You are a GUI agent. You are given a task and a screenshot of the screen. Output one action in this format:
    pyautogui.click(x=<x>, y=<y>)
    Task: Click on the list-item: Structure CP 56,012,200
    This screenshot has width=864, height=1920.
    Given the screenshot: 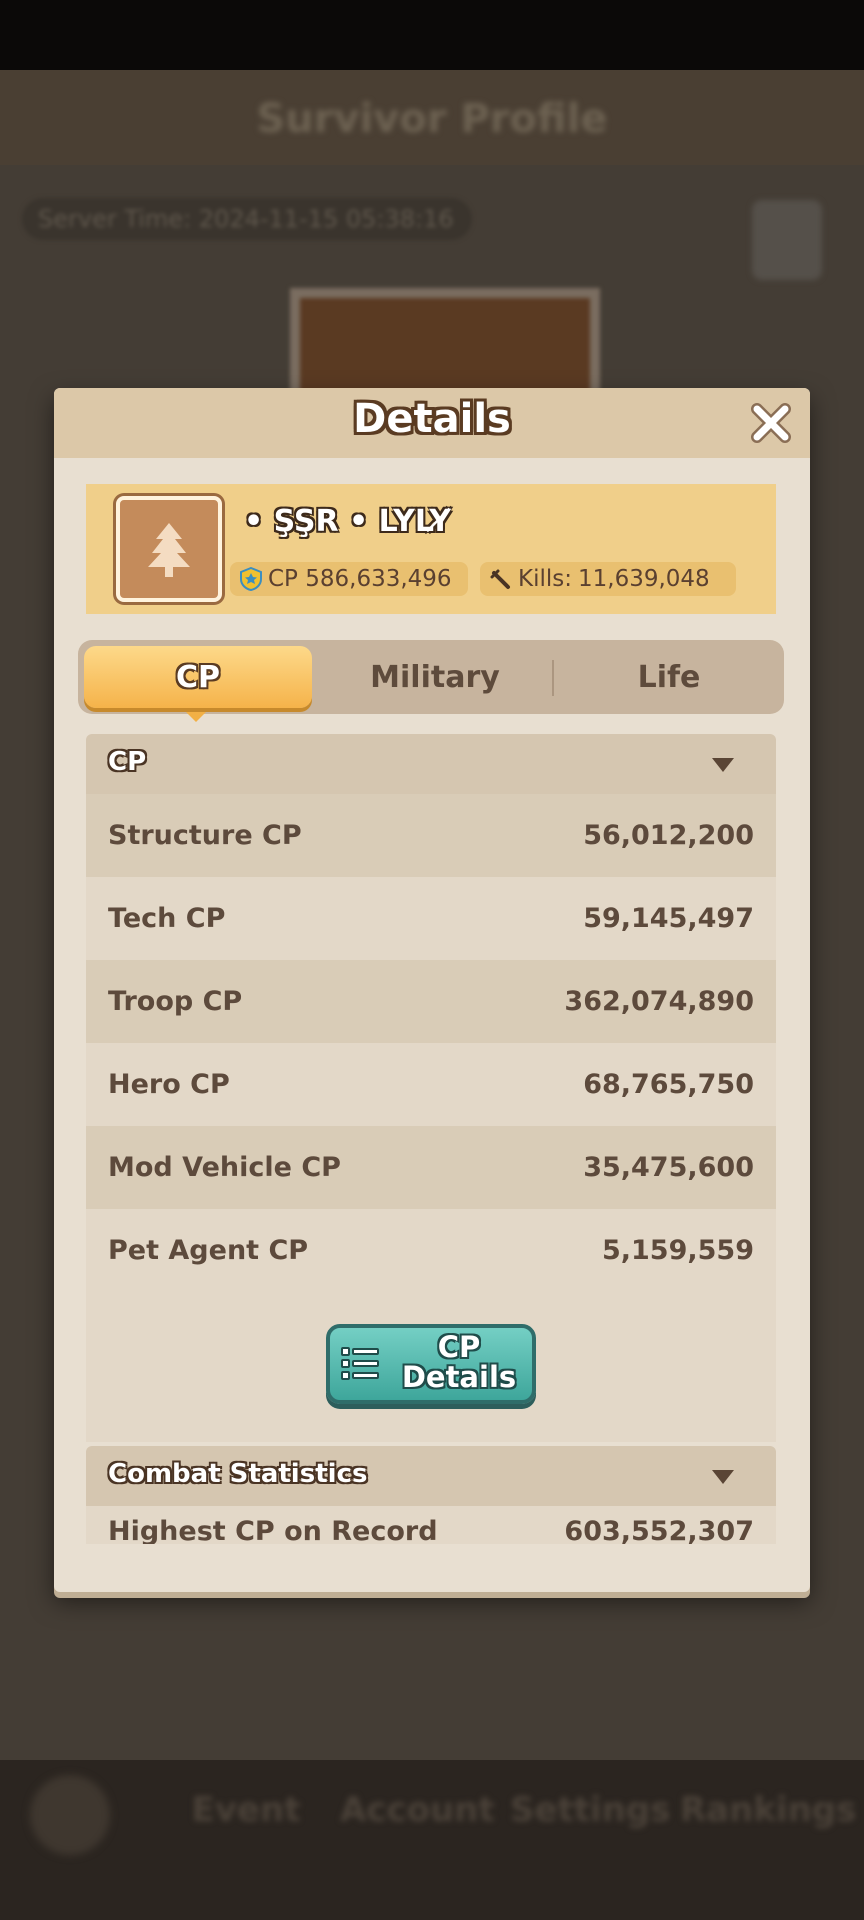 What is the action you would take?
    pyautogui.click(x=431, y=835)
    